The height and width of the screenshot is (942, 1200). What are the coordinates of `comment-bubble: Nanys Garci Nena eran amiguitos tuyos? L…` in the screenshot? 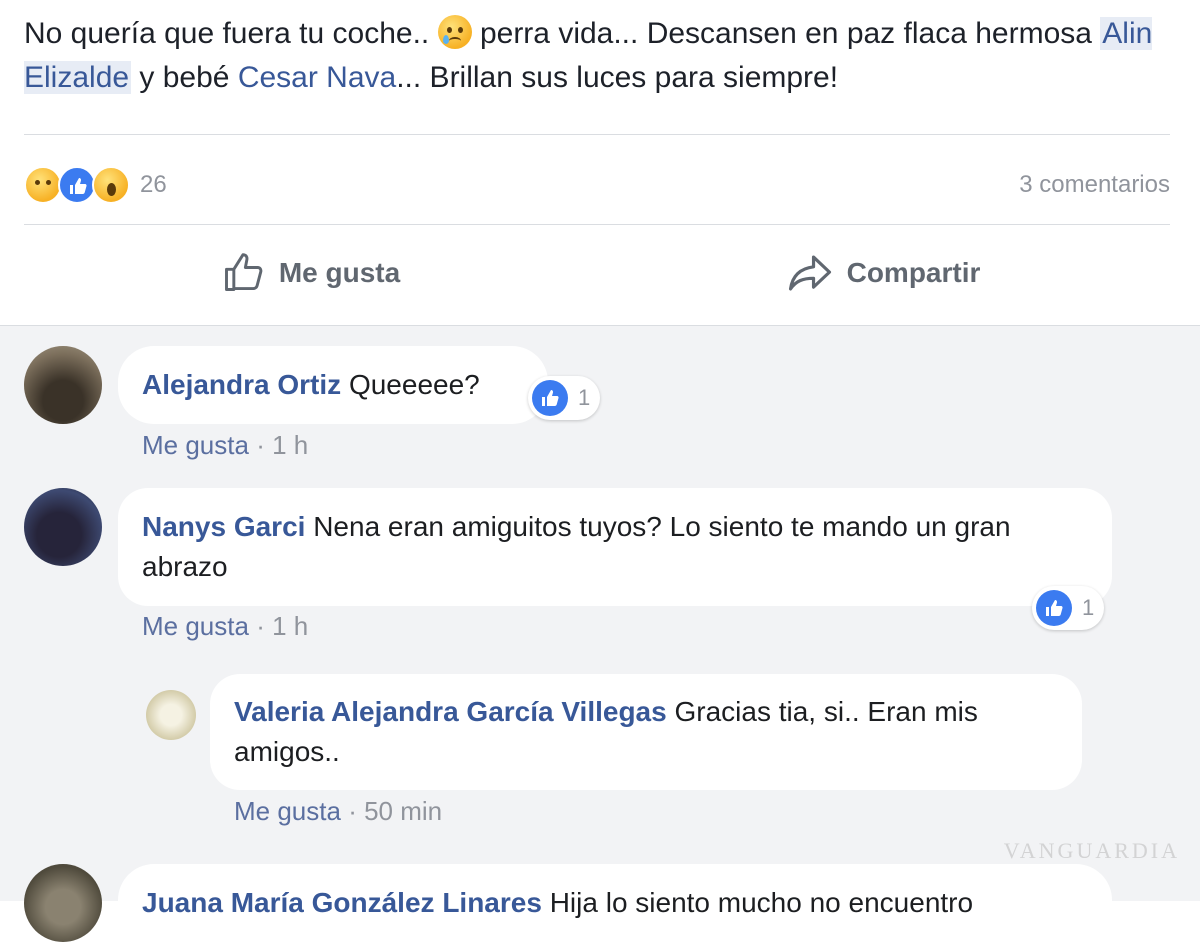 It's located at (615, 547).